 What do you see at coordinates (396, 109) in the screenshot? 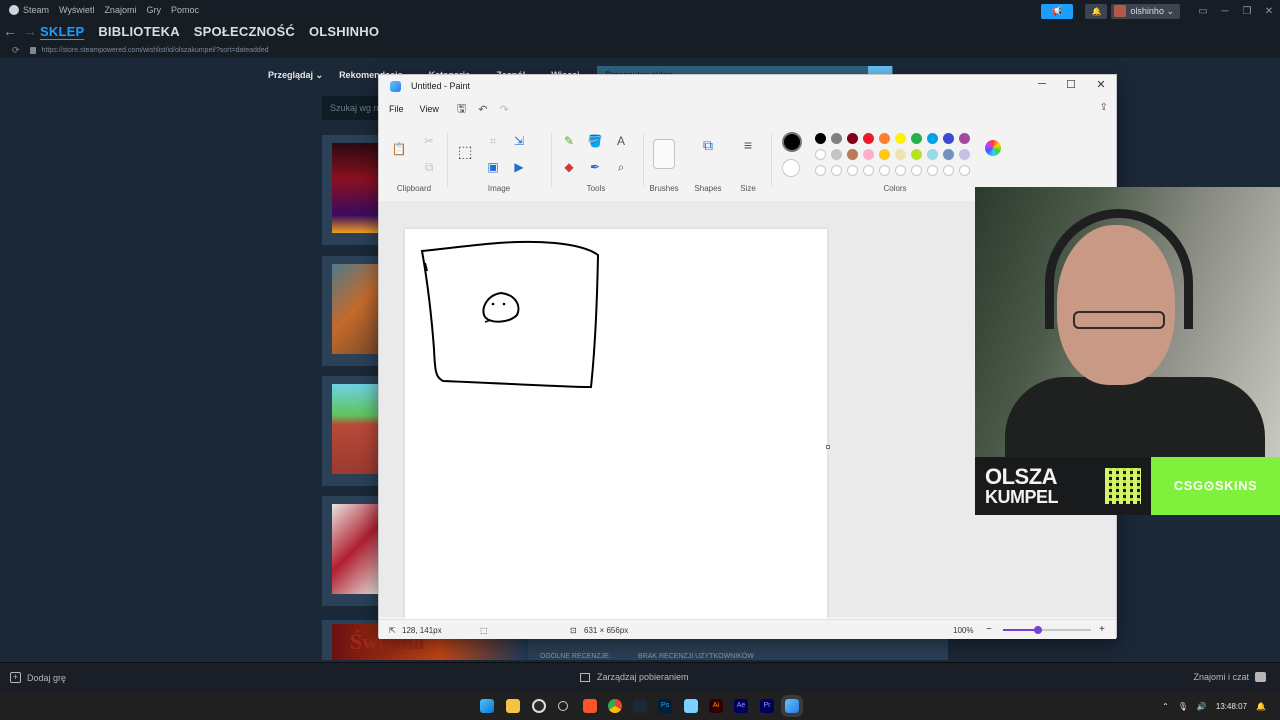
I see `menu-file: File` at bounding box center [396, 109].